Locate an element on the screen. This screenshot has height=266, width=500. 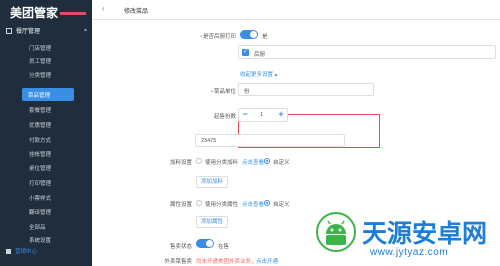
collapse-settings-link: 收起更多设置 ▴ is located at coordinates (258, 74).